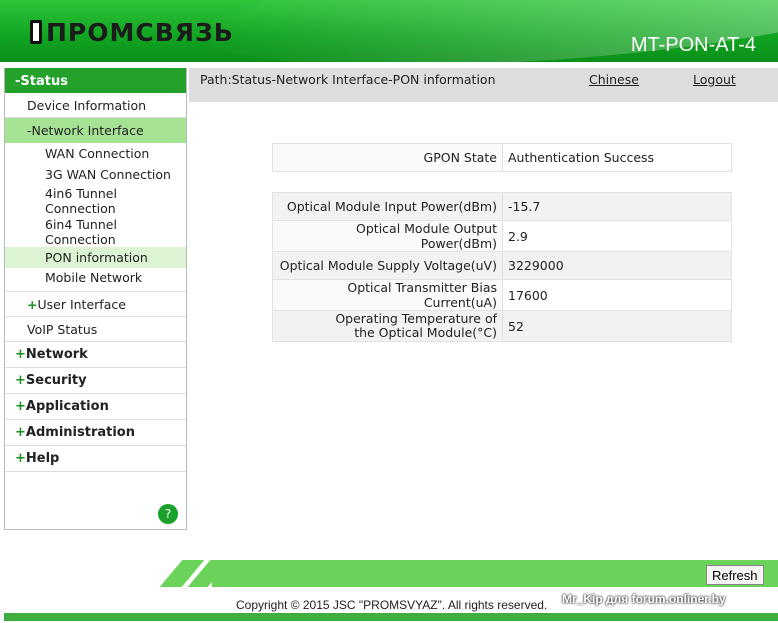 Image resolution: width=778 pixels, height=623 pixels. Describe the element at coordinates (140, 32) in the screenshot. I see `logo-text: ПРОМСВЯЗЬ` at that location.